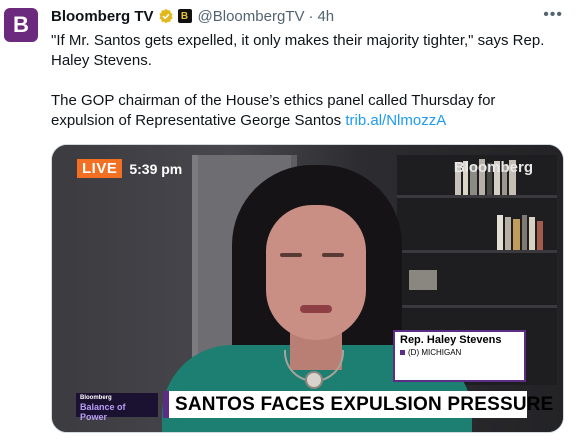 The image size is (577, 443). I want to click on headline-banner: SANTOS FACES EXPULSION PRESSURE, so click(358, 404).